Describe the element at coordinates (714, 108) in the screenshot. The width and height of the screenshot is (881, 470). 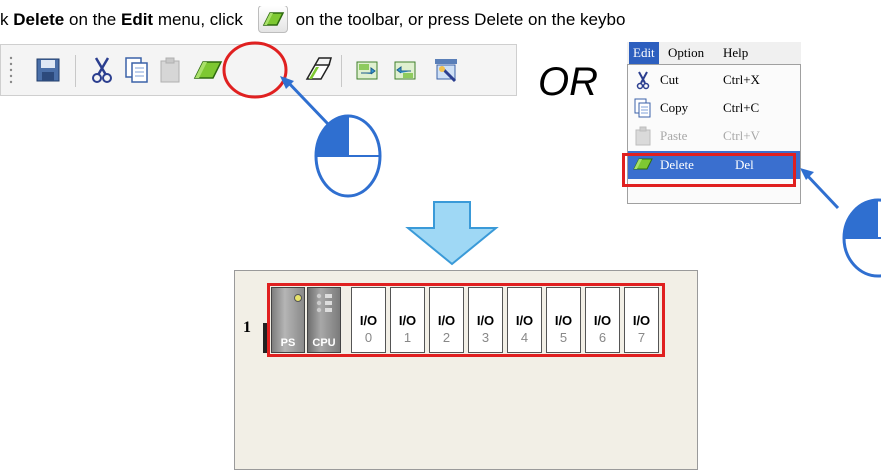
I see `menu-item-copy: Copy Ctrl+C` at that location.